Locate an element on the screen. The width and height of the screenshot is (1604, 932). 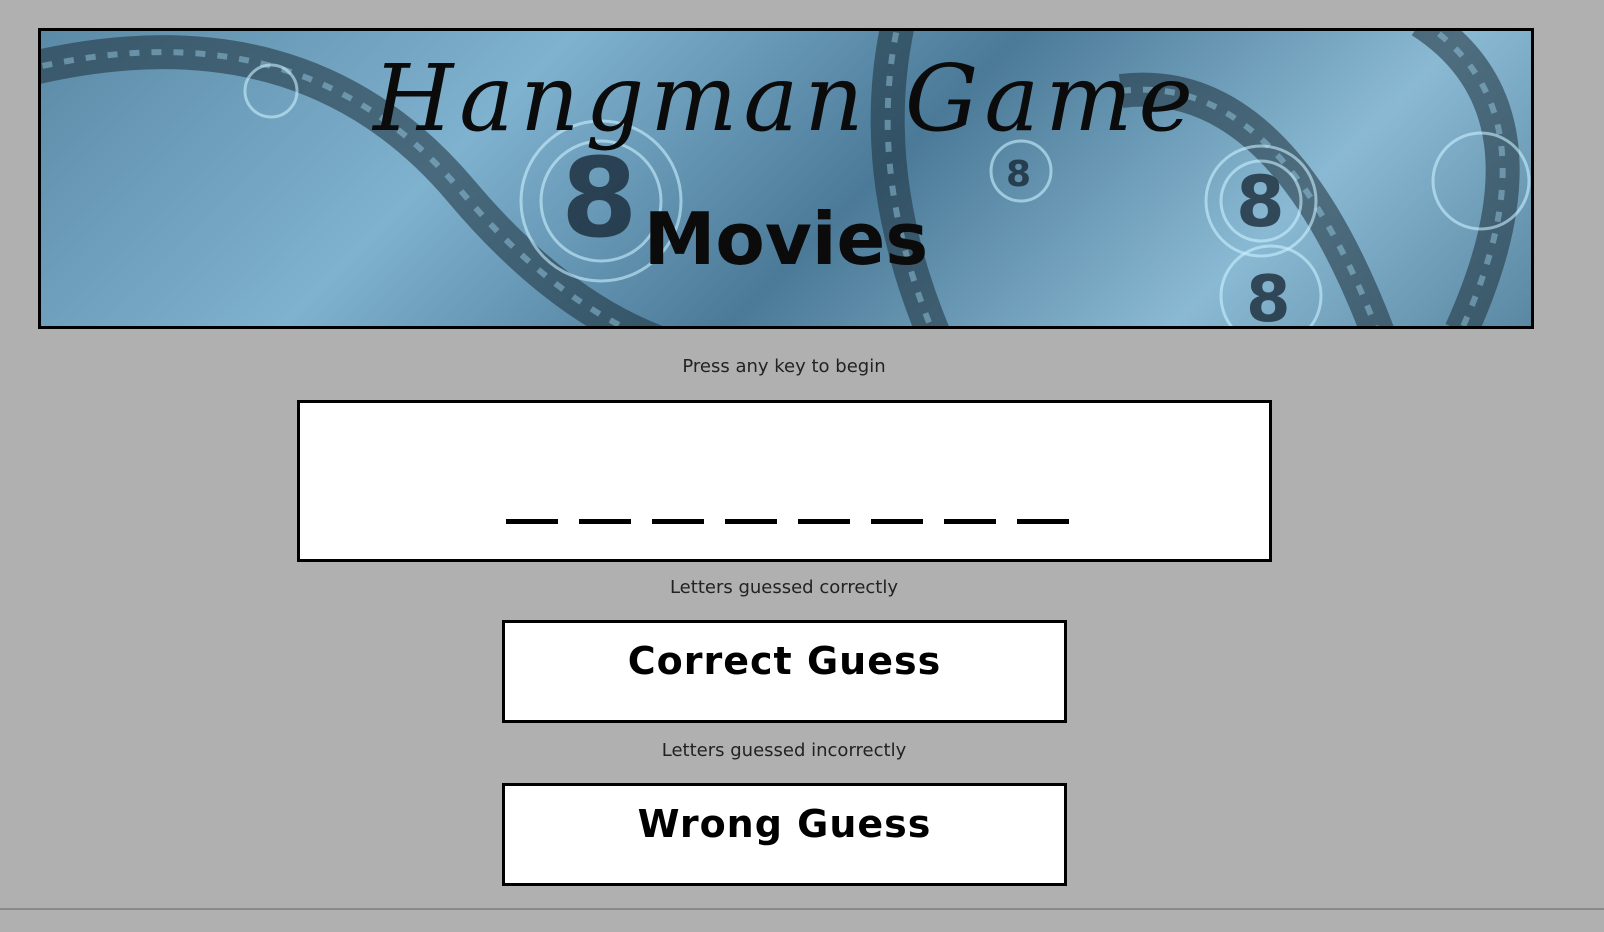
correct-guess-box: Correct Guess is located at coordinates (784, 671).